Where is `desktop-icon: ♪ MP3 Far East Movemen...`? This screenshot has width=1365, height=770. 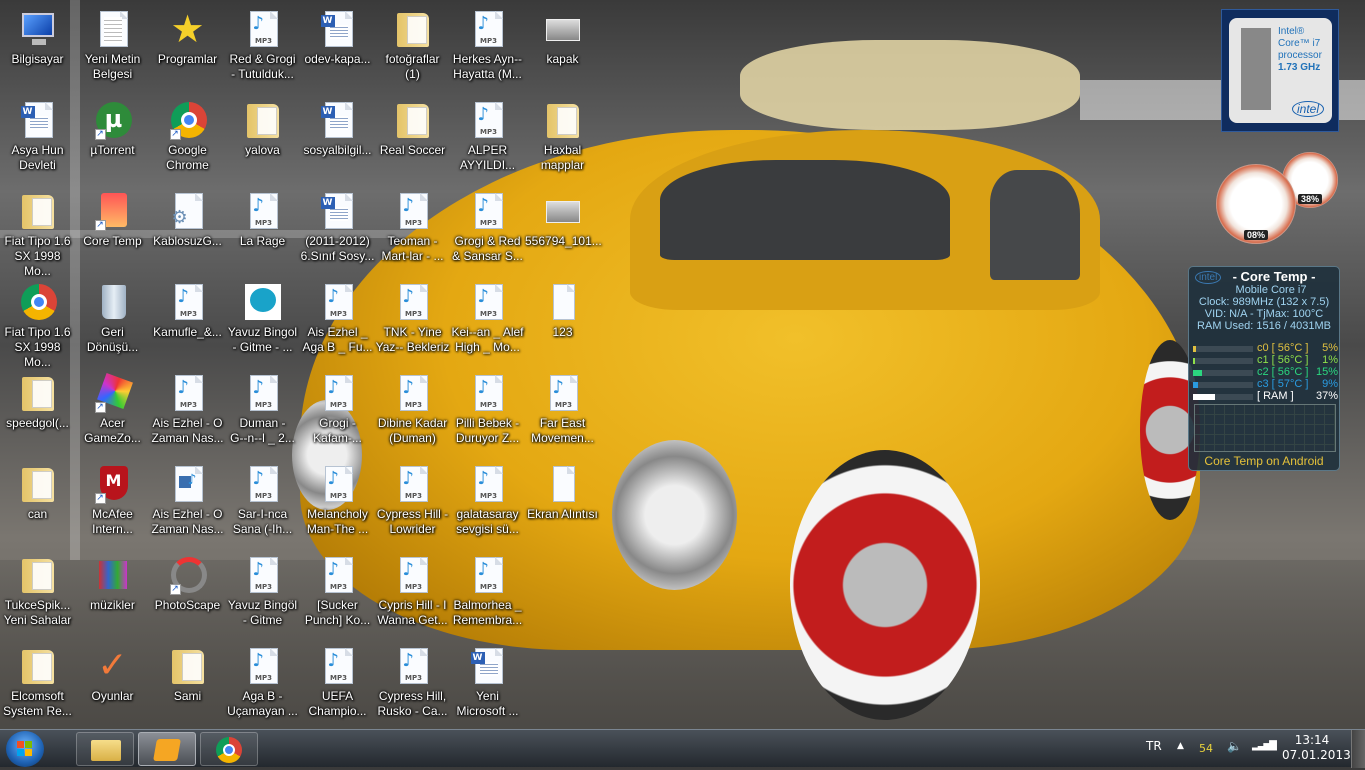
desktop-icon: ♪ MP3 Far East Movemen... is located at coordinates (562, 412).